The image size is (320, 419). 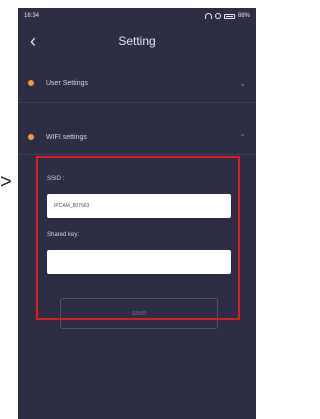 I want to click on header-bar: ‹ Setting, so click(x=137, y=41).